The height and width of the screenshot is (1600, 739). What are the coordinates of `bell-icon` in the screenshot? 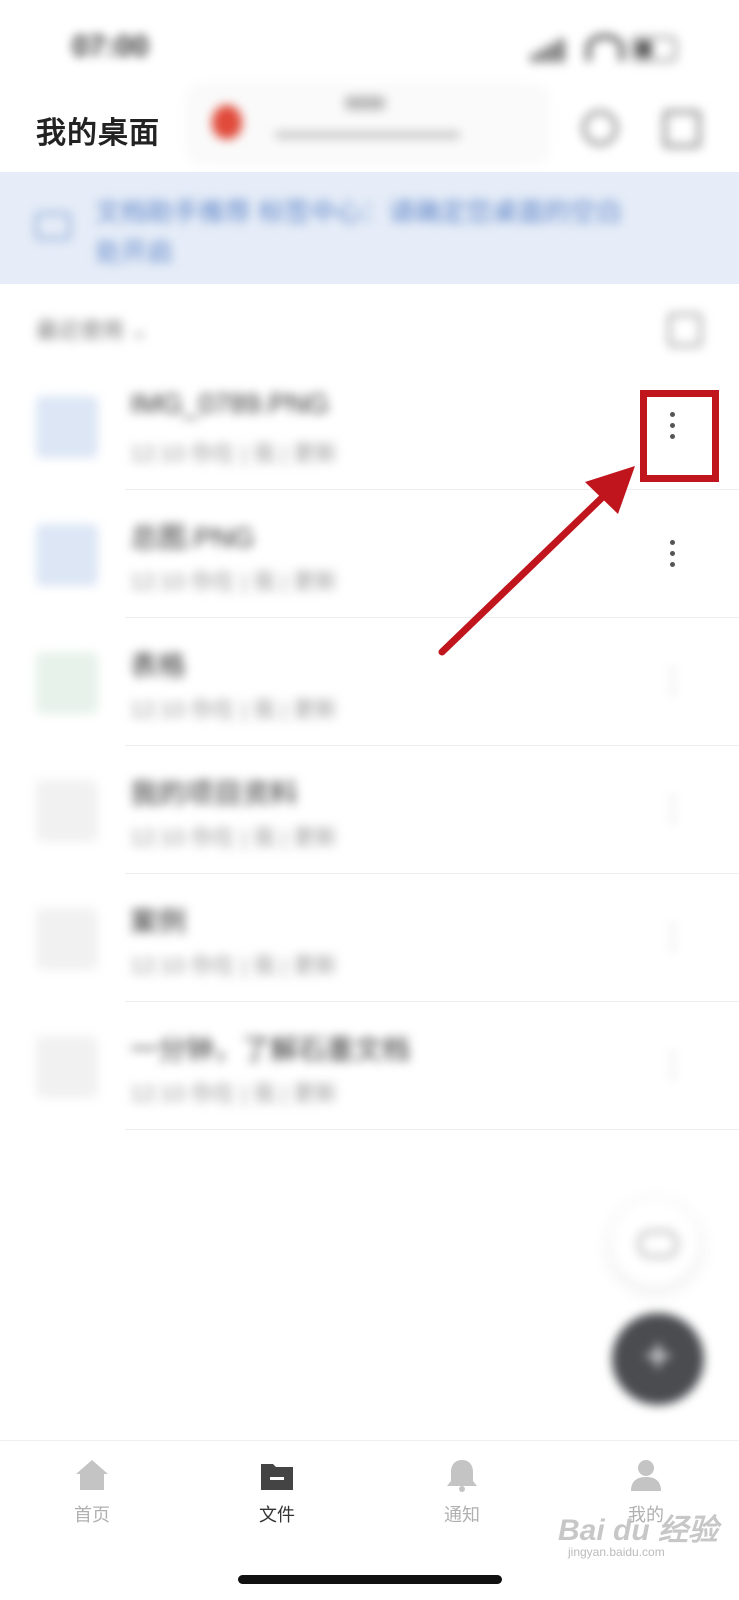 It's located at (462, 1476).